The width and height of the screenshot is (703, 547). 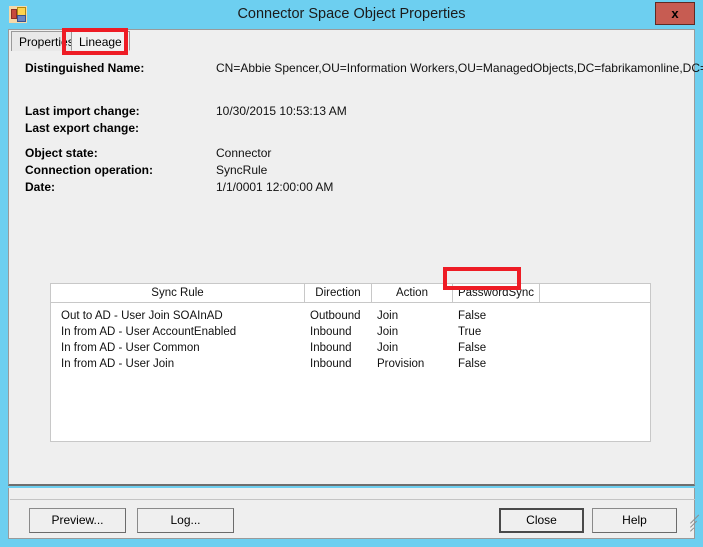 What do you see at coordinates (178, 293) in the screenshot?
I see `column-header-sync-rule: Sync Rule` at bounding box center [178, 293].